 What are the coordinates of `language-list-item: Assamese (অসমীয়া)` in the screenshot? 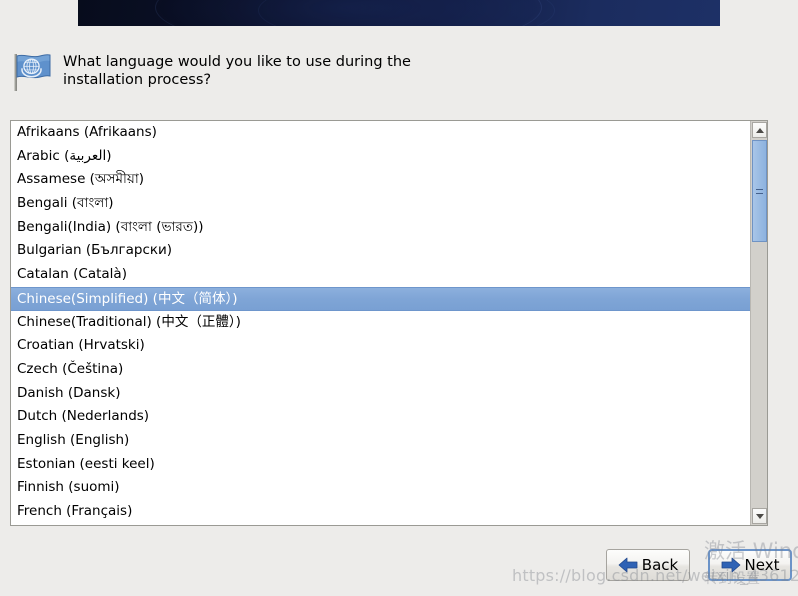 It's located at (380, 180).